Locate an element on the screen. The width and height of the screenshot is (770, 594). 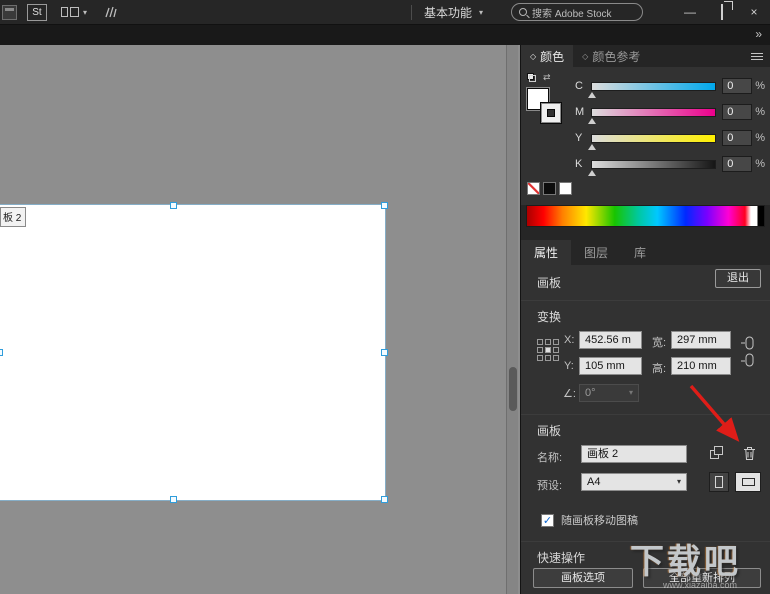
black-value-field: 0 is located at coordinates (737, 164).